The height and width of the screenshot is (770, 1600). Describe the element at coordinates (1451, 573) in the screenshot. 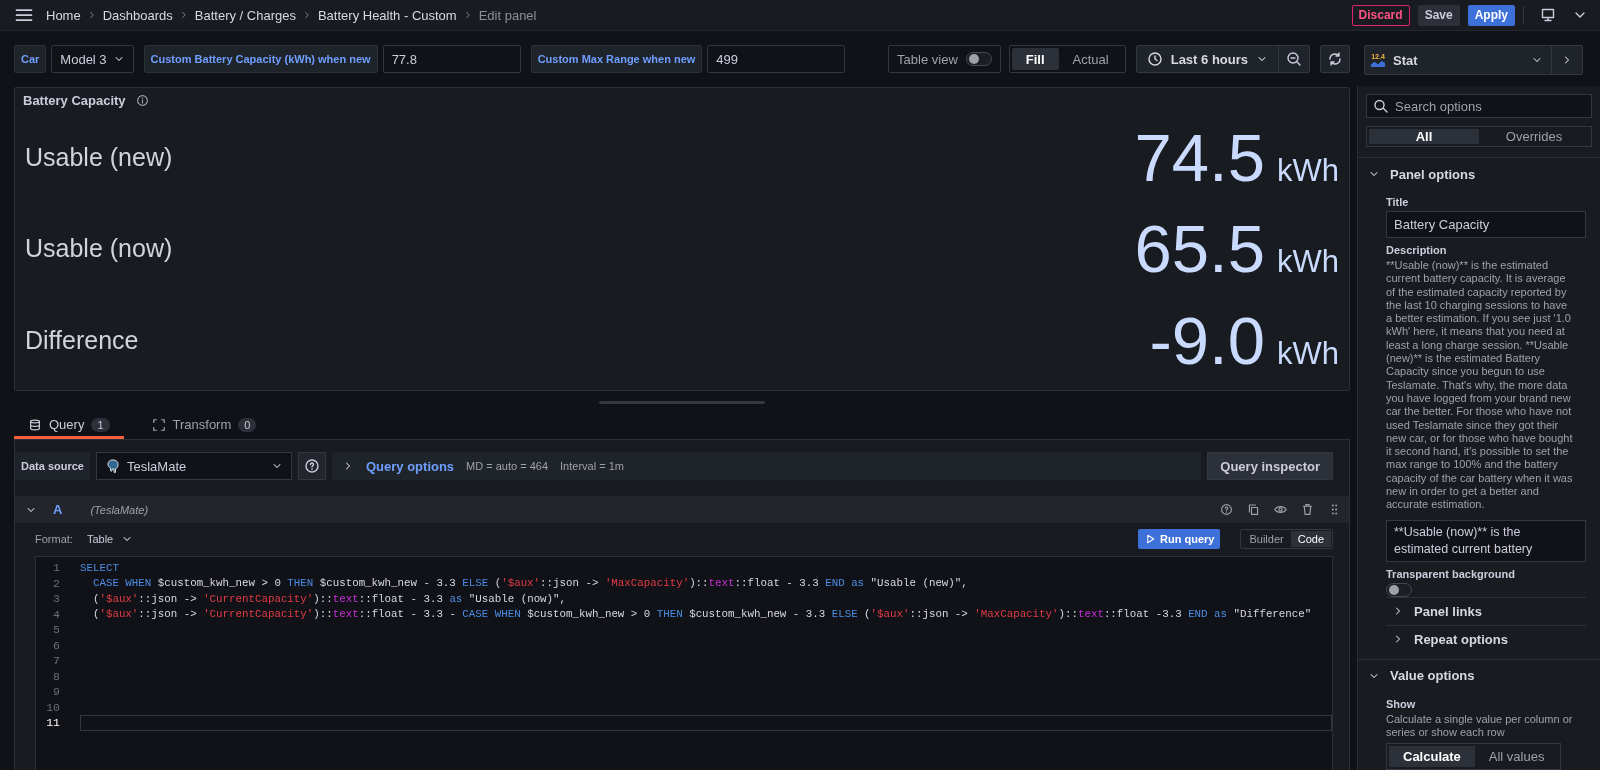

I see `field-label: Transparent background` at that location.